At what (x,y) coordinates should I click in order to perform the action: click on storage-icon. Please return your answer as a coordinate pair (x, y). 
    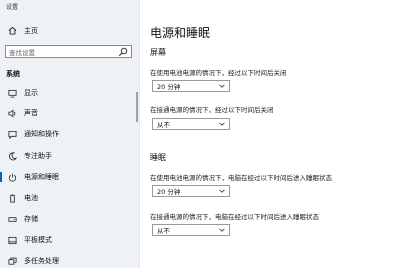
    Looking at the image, I should click on (12, 219).